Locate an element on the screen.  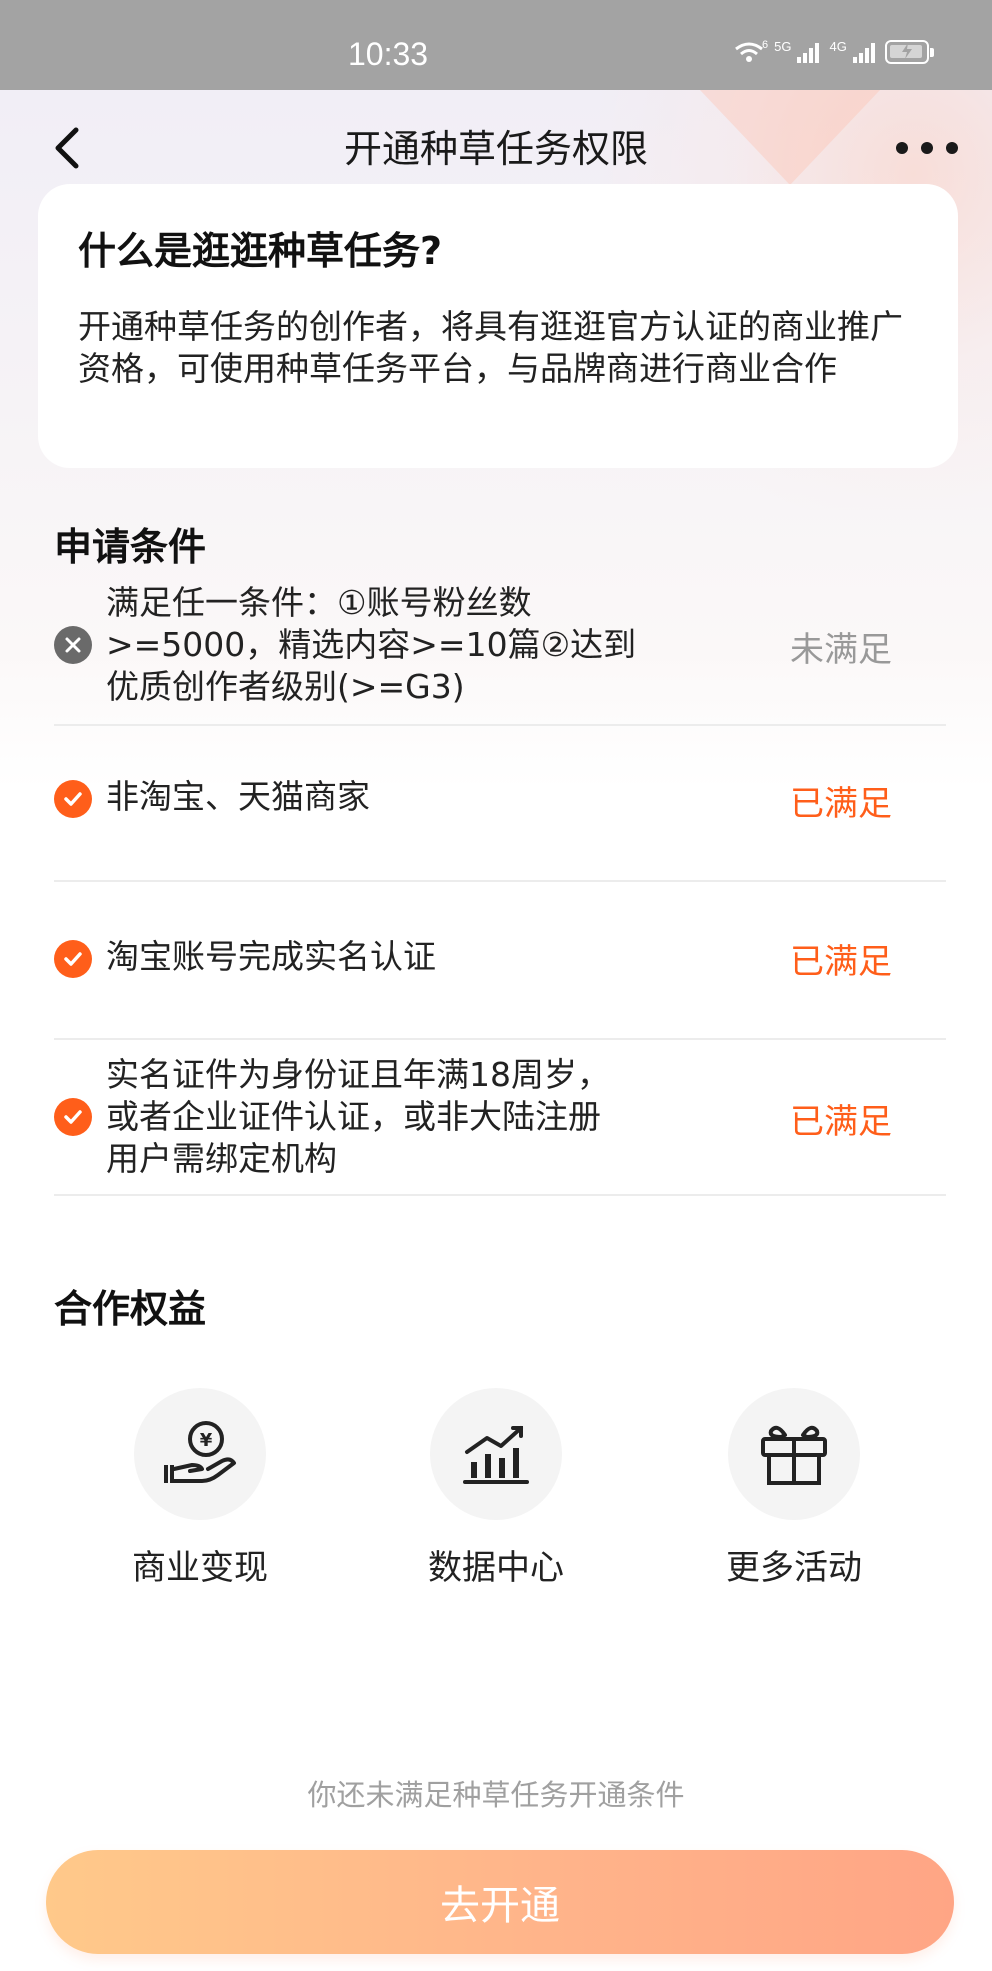
activate-button: 去开通 is located at coordinates (500, 1902).